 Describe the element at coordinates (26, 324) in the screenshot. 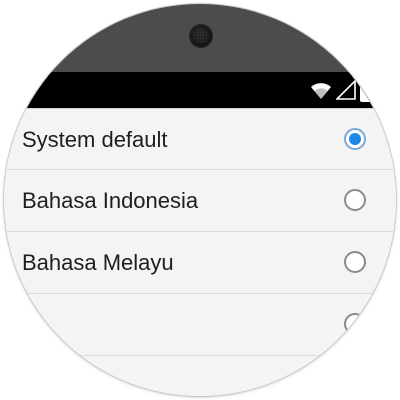

I see `language-label: atalà` at that location.